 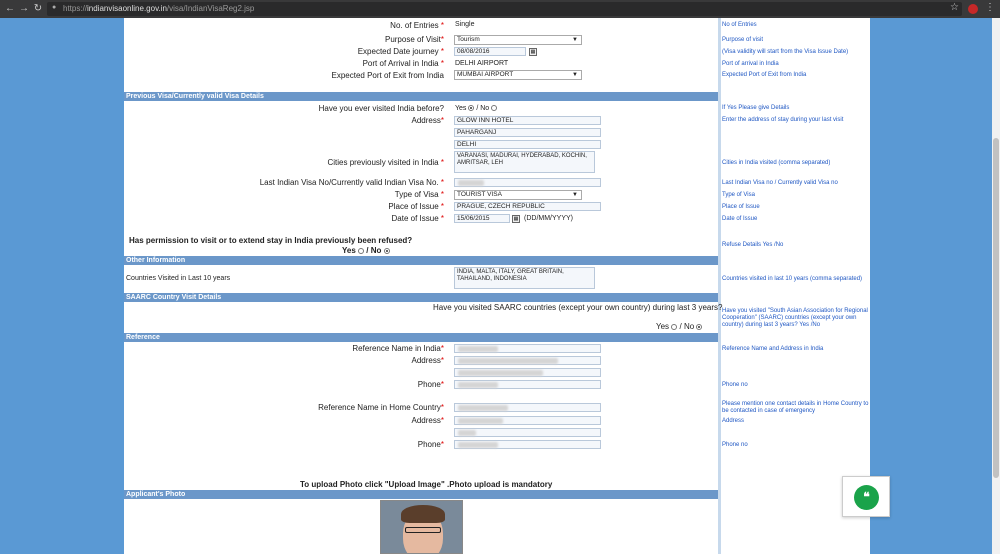 What do you see at coordinates (482, 63) in the screenshot?
I see `arrival-value: DELHI AIRPORT` at bounding box center [482, 63].